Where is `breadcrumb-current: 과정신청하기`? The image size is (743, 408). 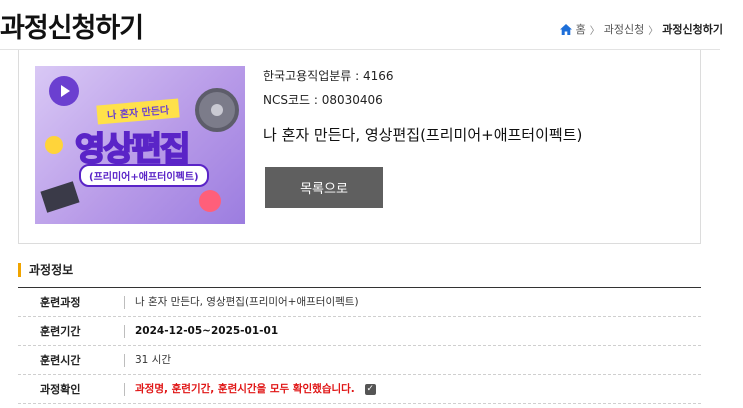 breadcrumb-current: 과정신청하기 is located at coordinates (692, 29).